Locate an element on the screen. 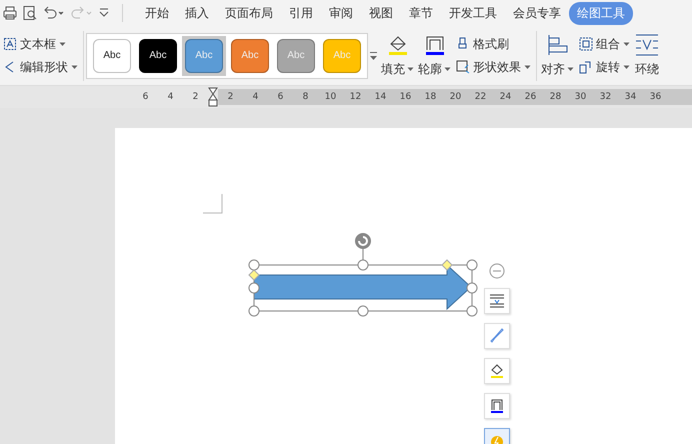  outline-icon is located at coordinates (497, 406).